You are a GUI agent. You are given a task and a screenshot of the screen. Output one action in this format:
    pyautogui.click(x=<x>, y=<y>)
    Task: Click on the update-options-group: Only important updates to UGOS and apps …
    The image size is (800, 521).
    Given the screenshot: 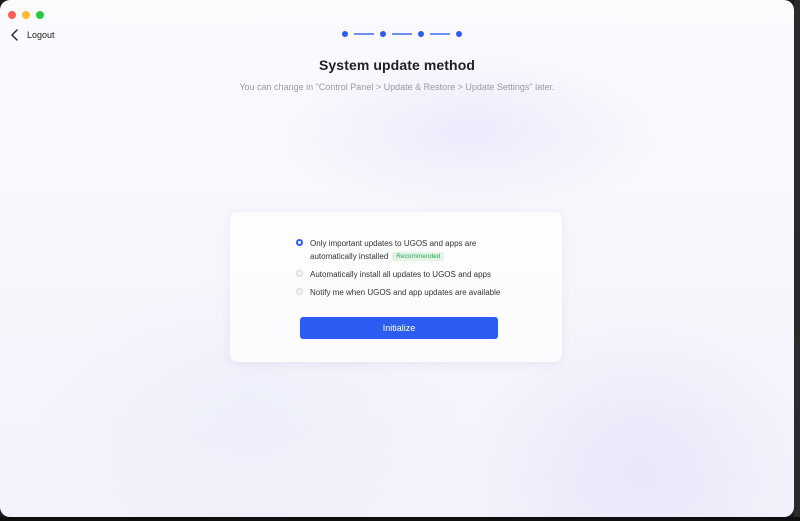 What is the action you would take?
    pyautogui.click(x=421, y=270)
    